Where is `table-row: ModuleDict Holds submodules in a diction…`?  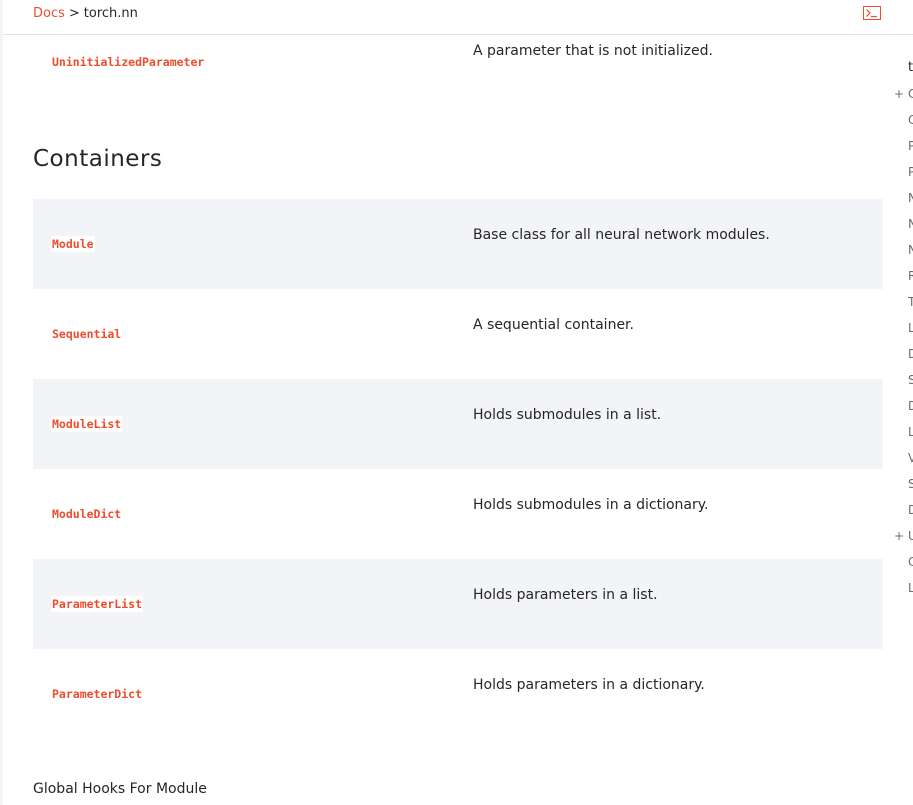 table-row: ModuleDict Holds submodules in a diction… is located at coordinates (458, 514).